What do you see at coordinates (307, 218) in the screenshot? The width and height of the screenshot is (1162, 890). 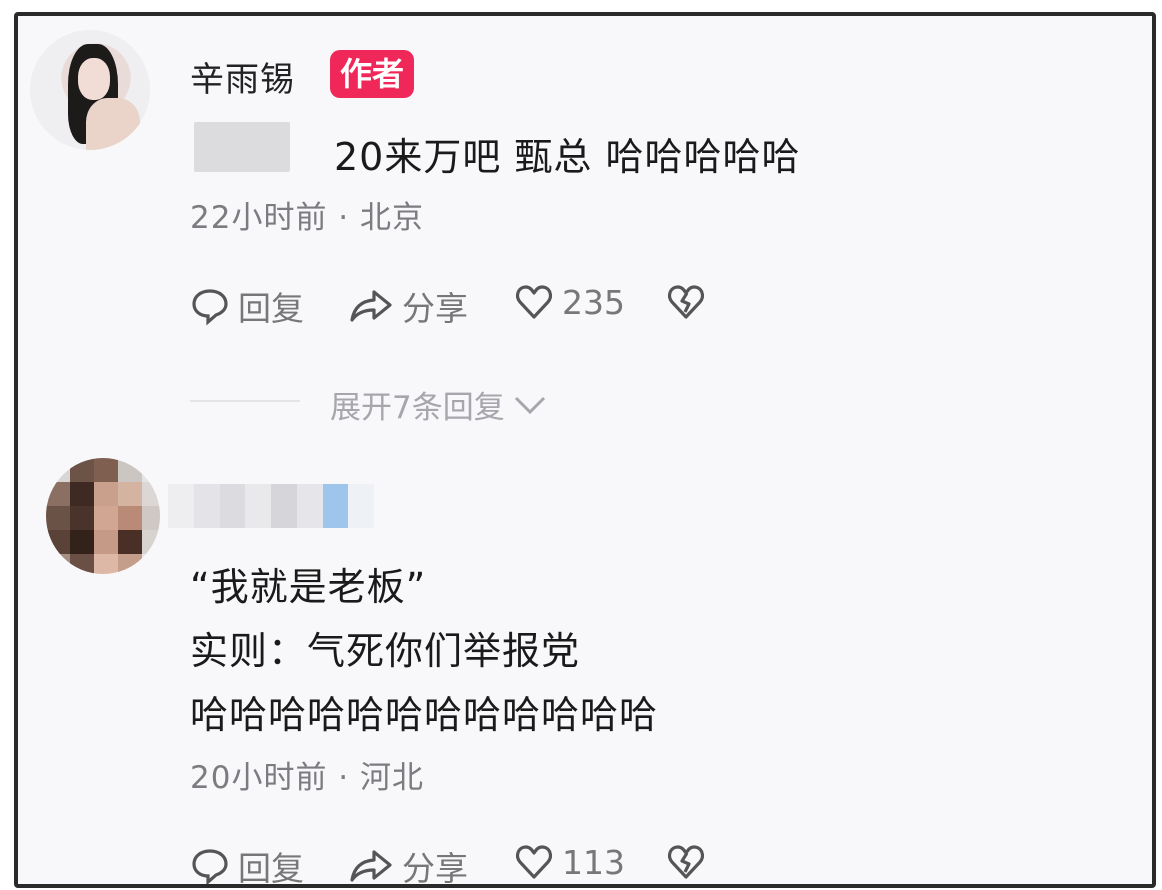 I see `comment-meta: 22小时前 · 北京` at bounding box center [307, 218].